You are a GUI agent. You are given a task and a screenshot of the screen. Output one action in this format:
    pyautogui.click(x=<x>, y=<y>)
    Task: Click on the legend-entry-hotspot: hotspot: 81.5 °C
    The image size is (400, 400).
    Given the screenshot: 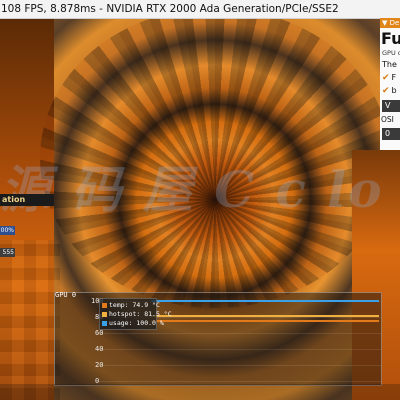 What is the action you would take?
    pyautogui.click(x=137, y=314)
    